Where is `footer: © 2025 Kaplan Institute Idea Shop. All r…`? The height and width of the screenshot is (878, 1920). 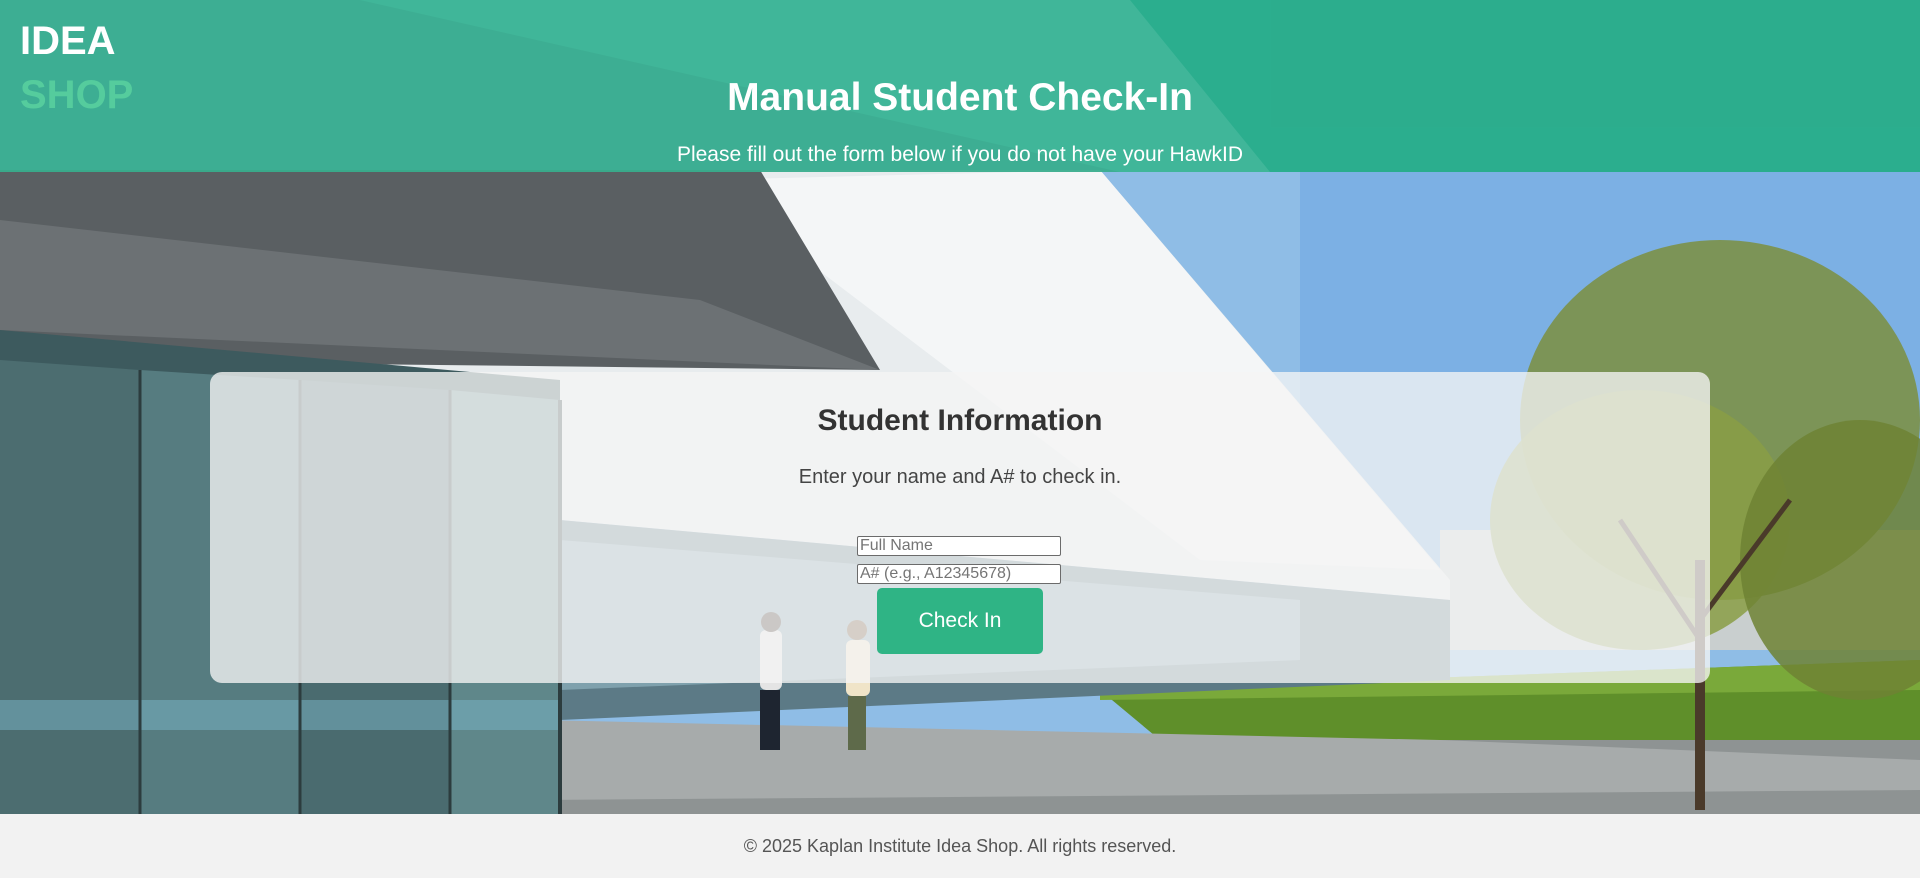 footer: © 2025 Kaplan Institute Idea Shop. All r… is located at coordinates (960, 846).